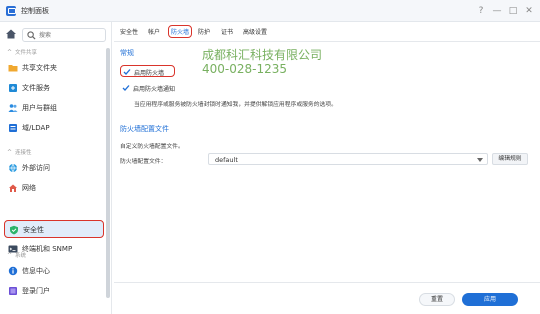  Describe the element at coordinates (490, 299) in the screenshot. I see `apply-button: 应用` at that location.